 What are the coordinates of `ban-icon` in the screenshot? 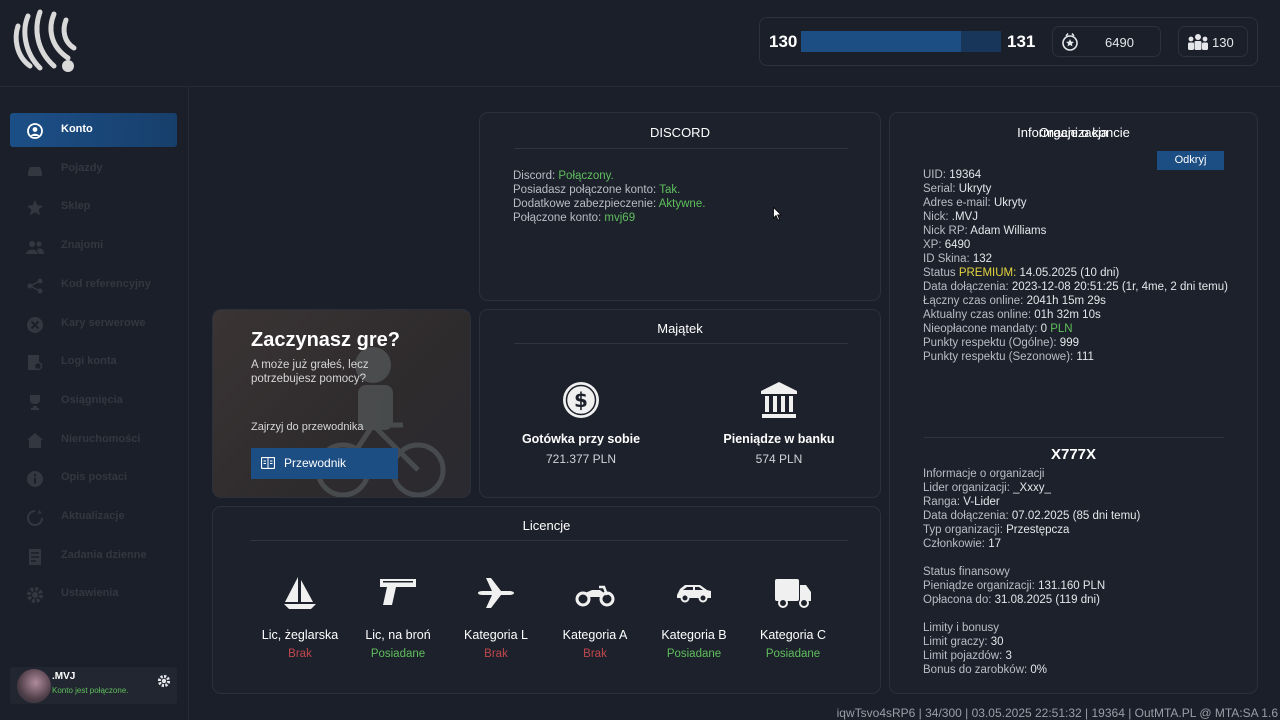 It's located at (35, 325).